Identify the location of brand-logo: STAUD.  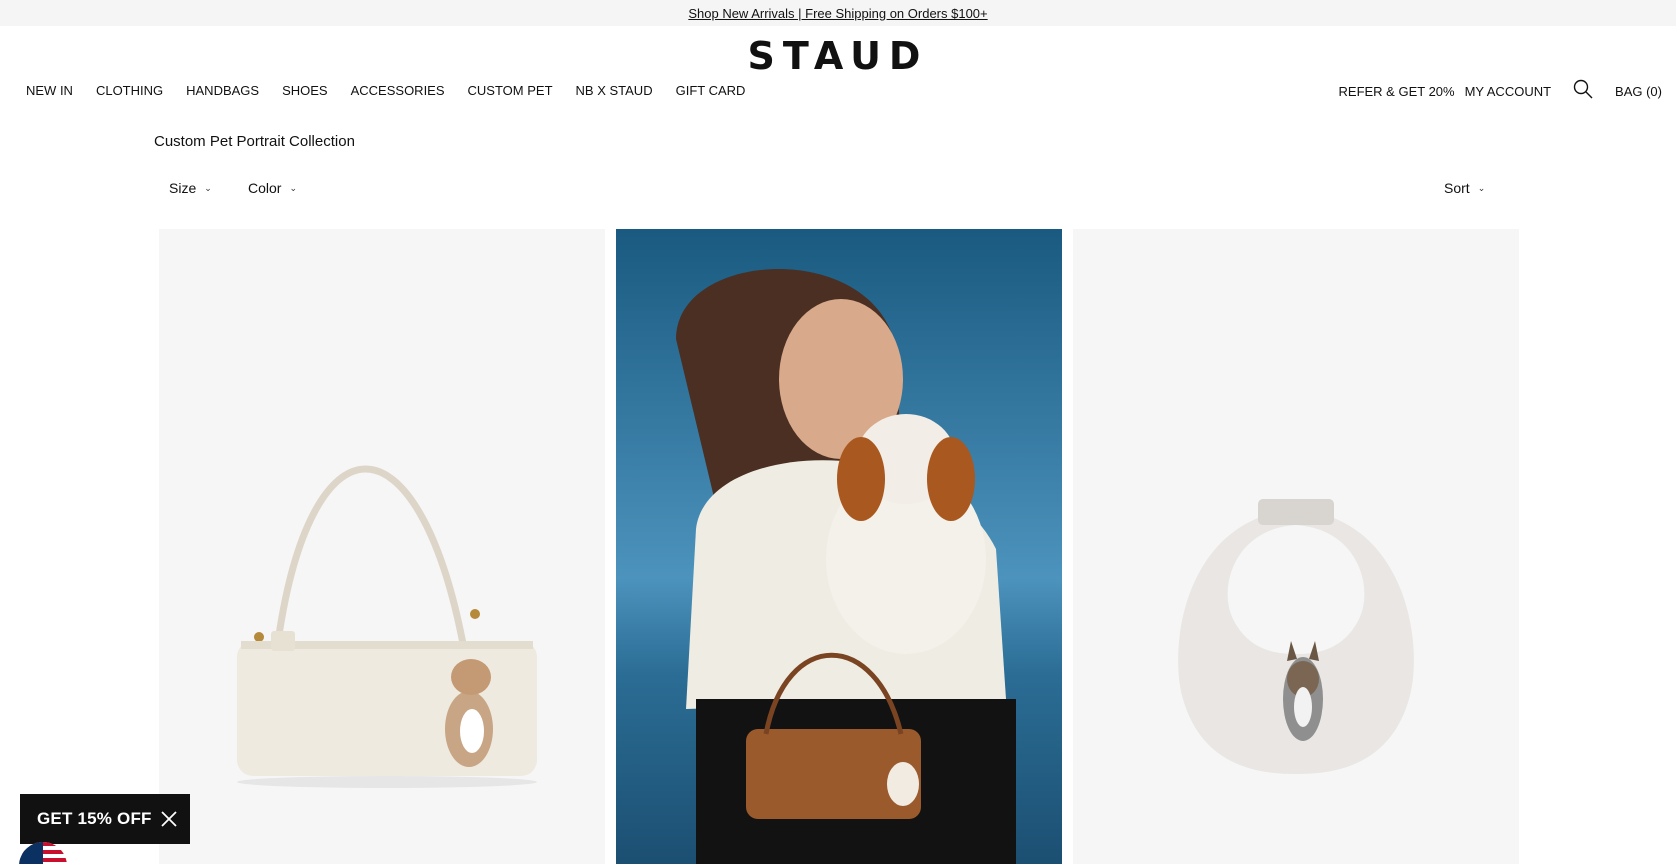
(838, 56).